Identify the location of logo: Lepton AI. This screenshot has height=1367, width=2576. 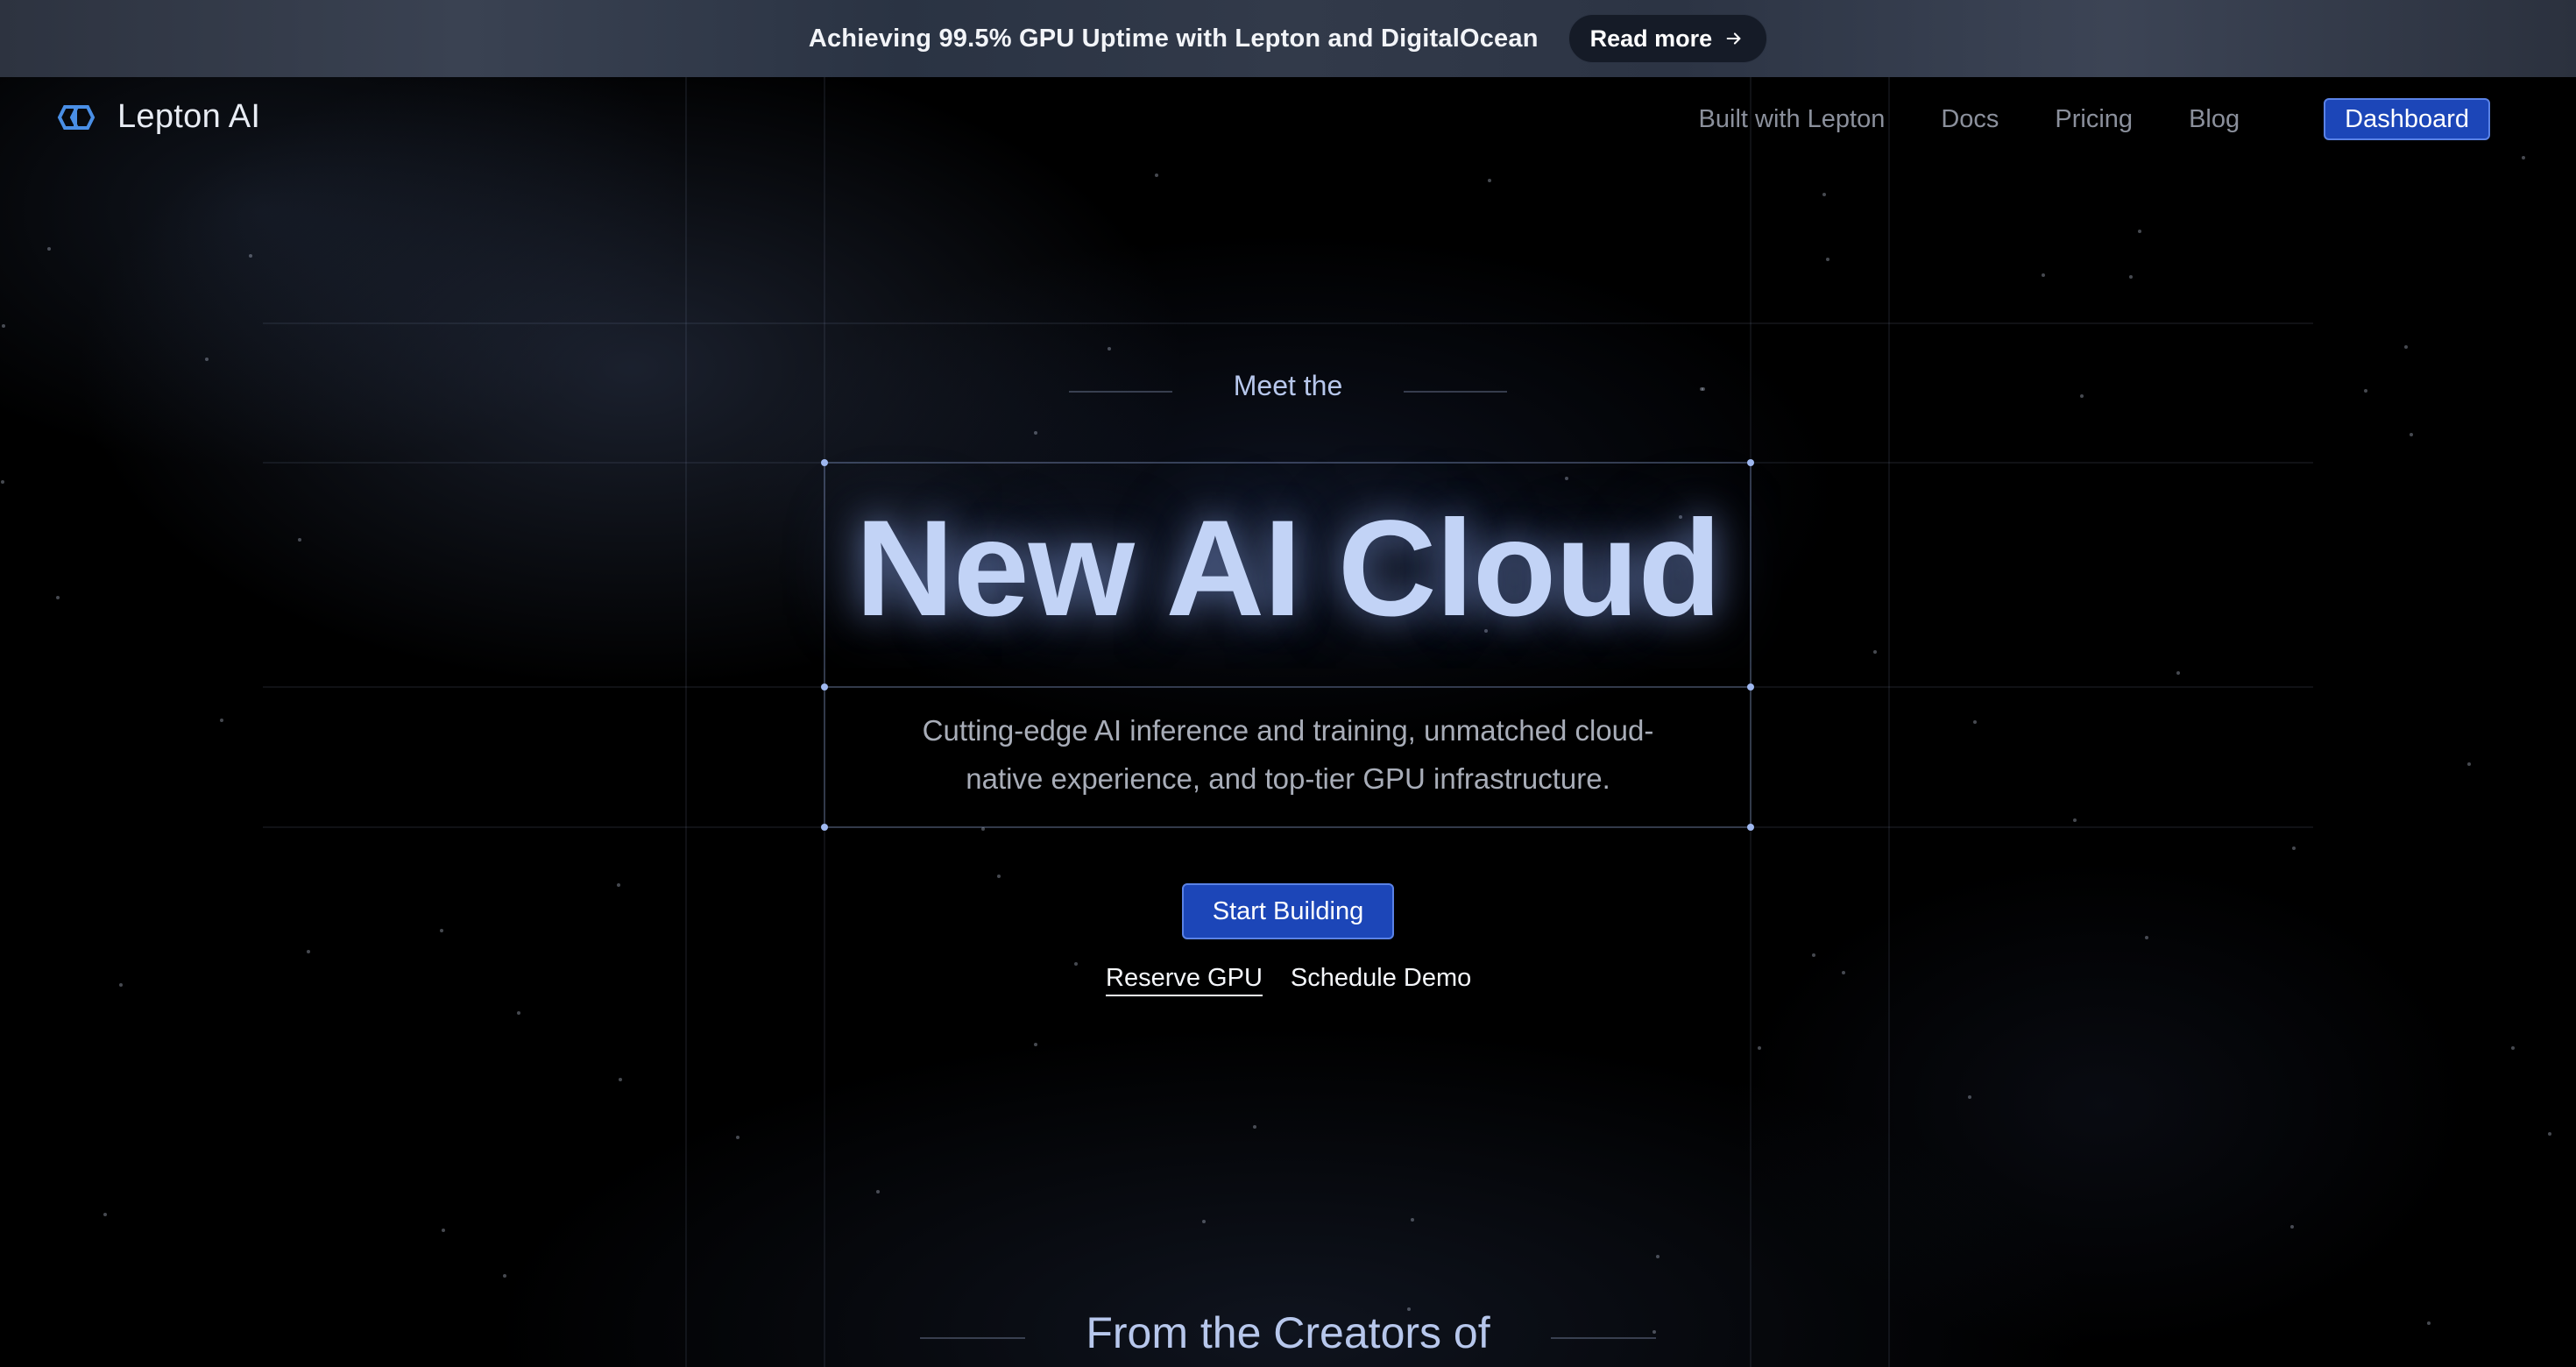
(157, 117).